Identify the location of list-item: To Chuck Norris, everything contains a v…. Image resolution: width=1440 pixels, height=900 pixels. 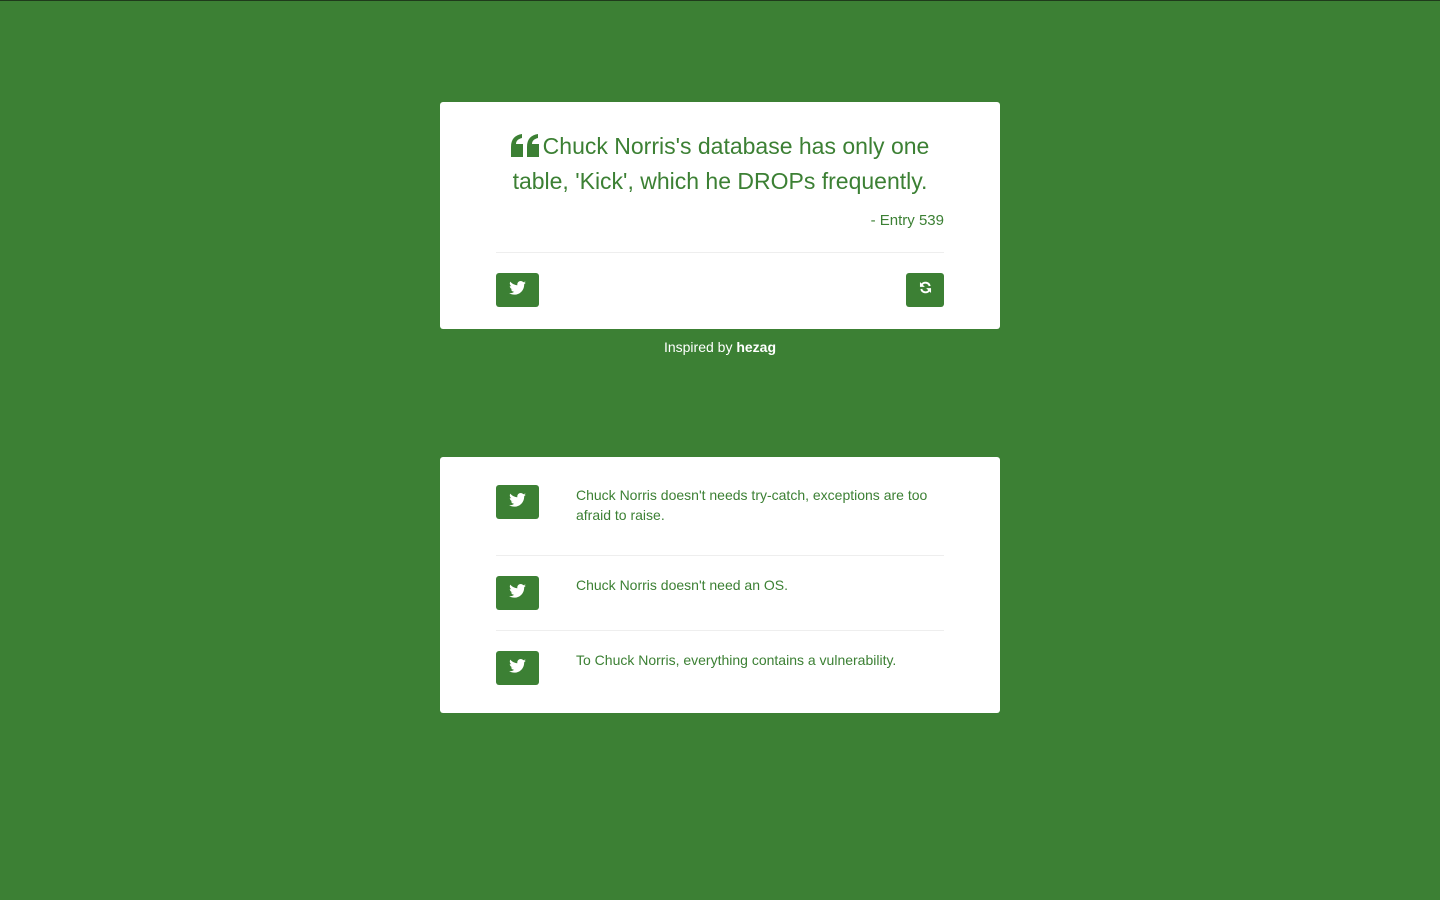
(720, 672).